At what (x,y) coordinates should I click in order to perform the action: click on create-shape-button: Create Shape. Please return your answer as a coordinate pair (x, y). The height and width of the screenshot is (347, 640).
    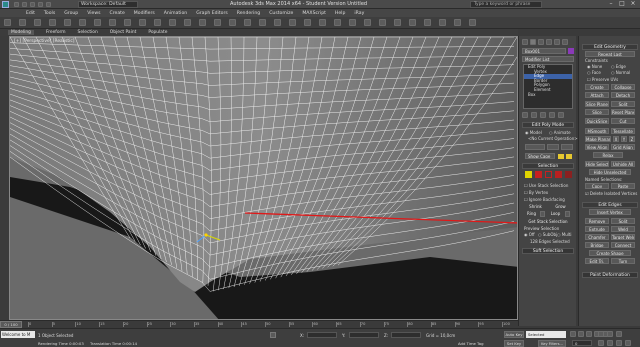
    Looking at the image, I should click on (610, 253).